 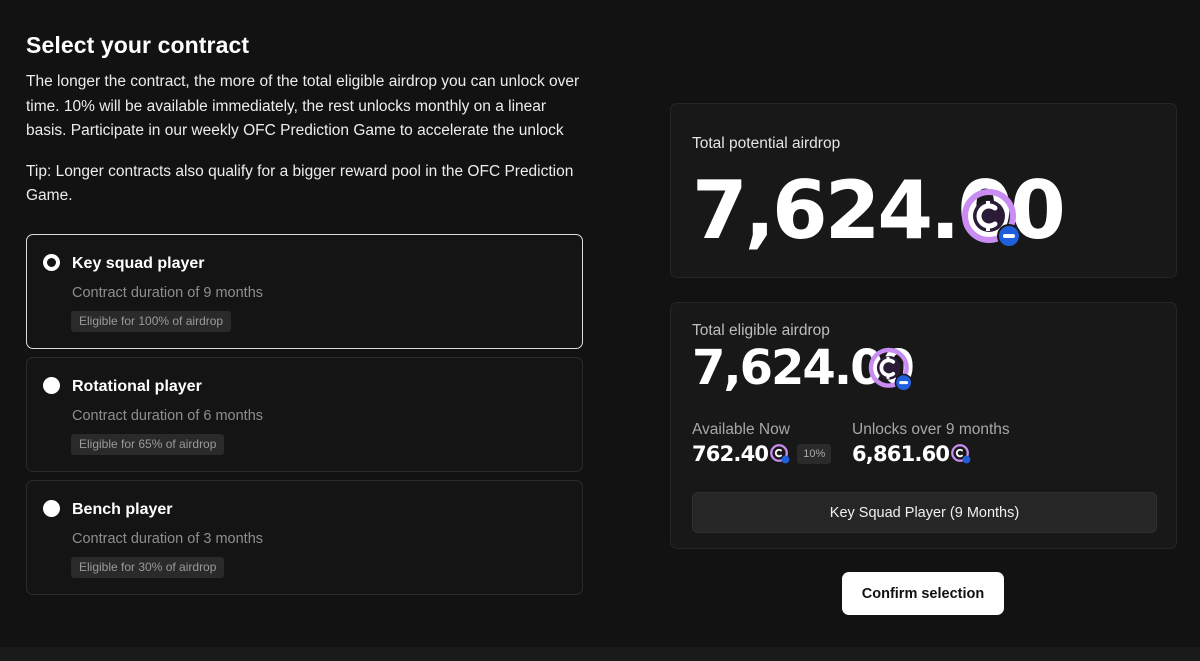 I want to click on unlocks-label: Unlocks over 9 months, so click(x=931, y=429).